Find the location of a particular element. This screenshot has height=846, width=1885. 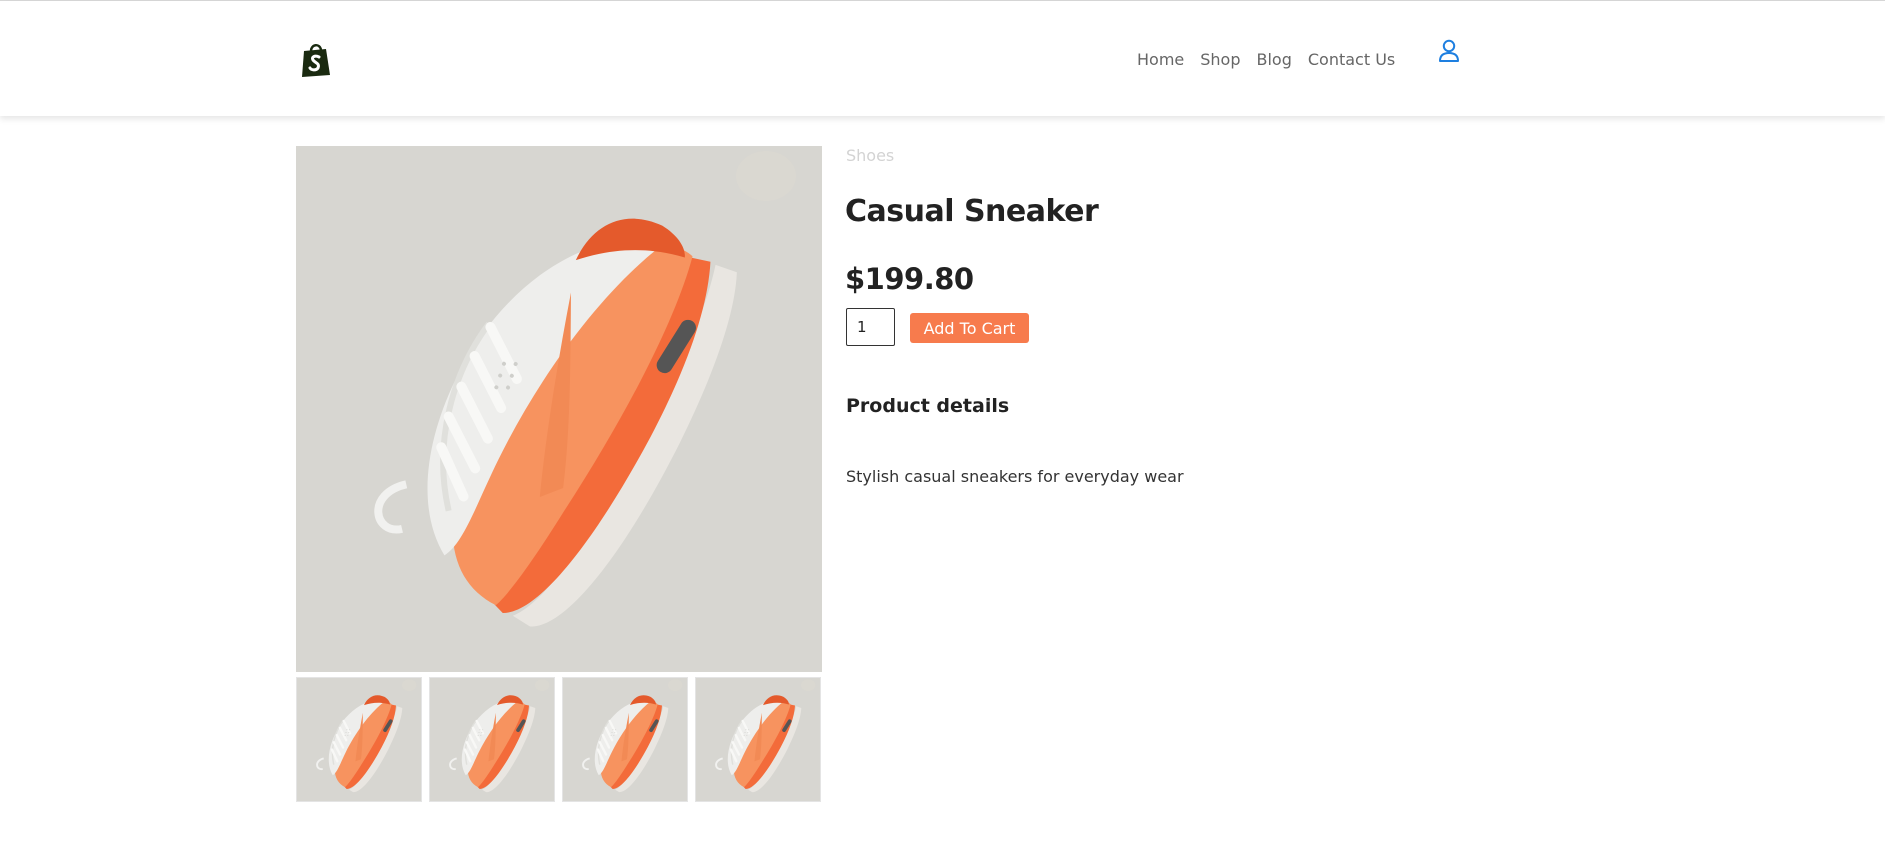

product-category: Shoes is located at coordinates (870, 155).